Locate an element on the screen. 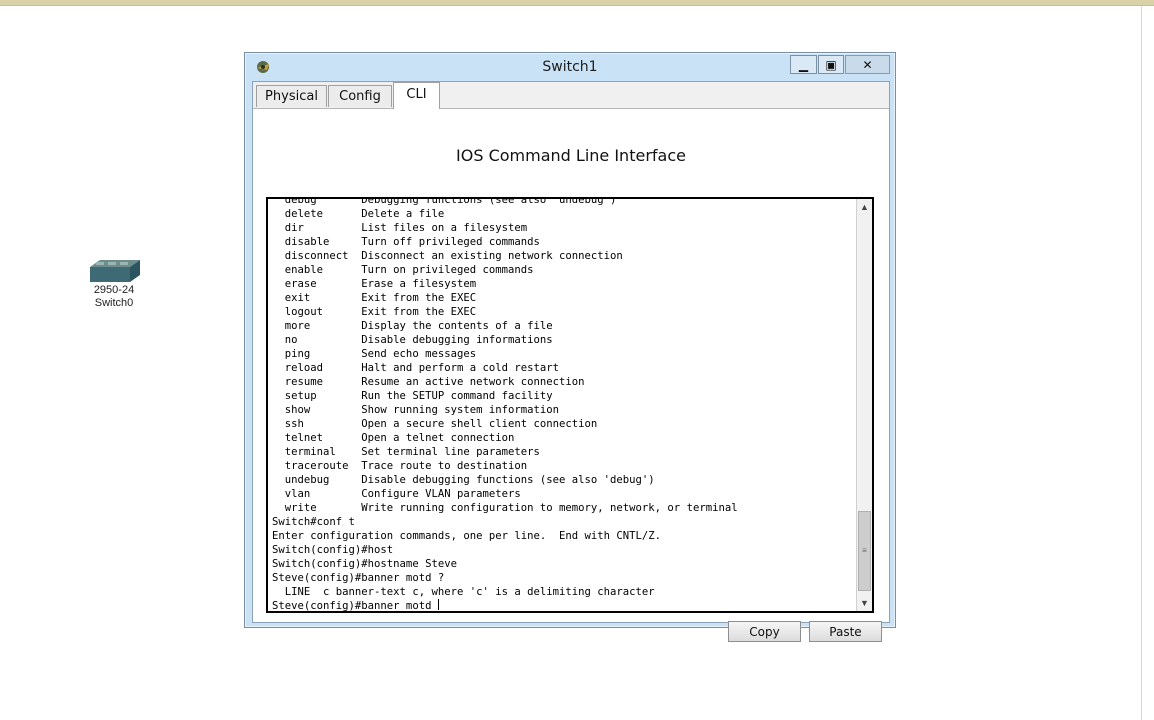 This screenshot has height=720, width=1154. terminal-line: telnet Open a telnet connection is located at coordinates (399, 438).